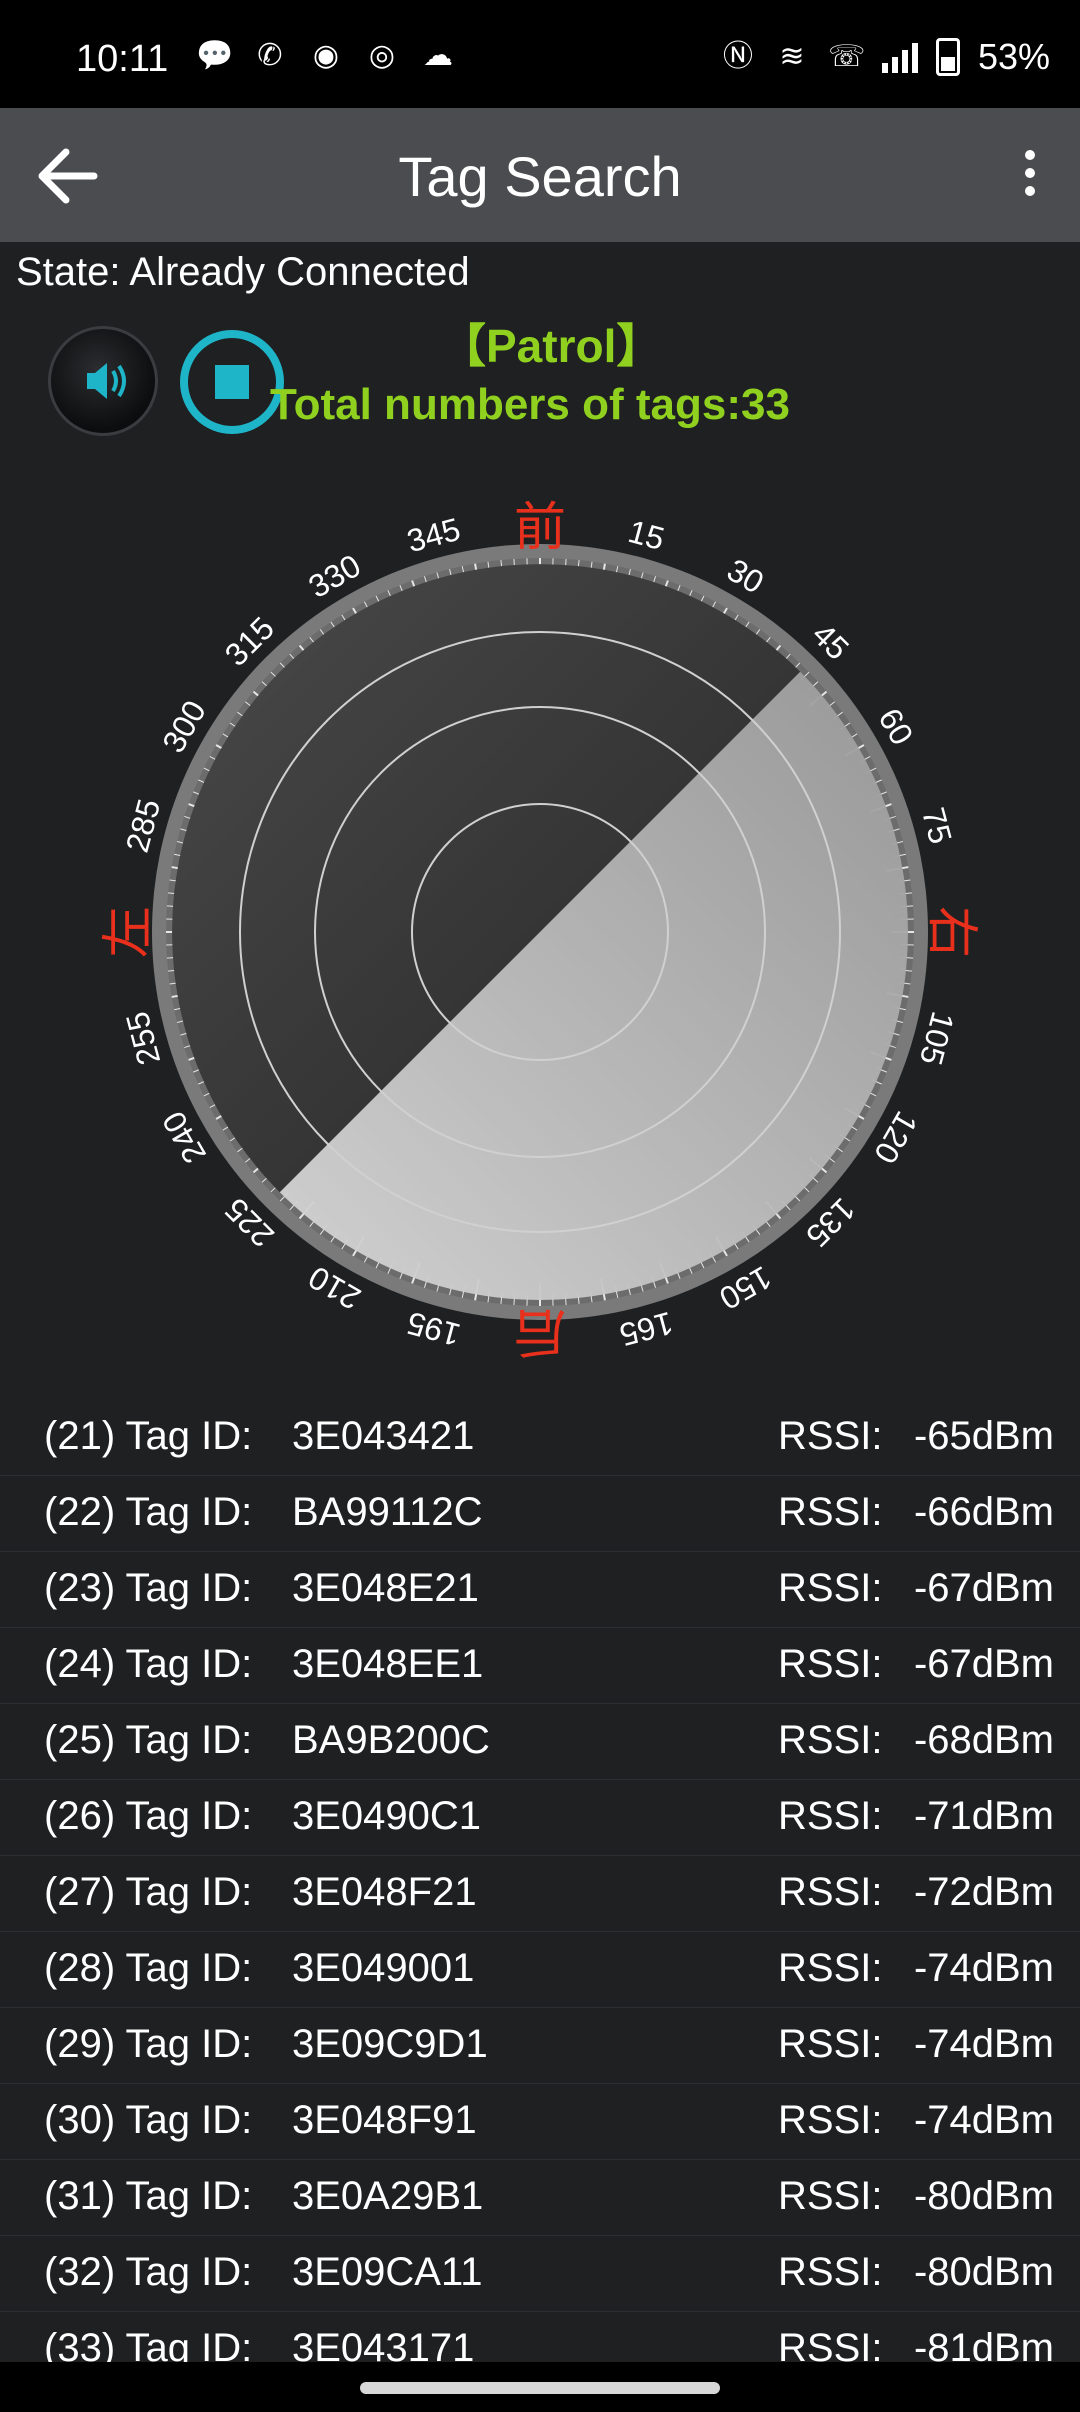 This screenshot has height=2412, width=1080. I want to click on direction-back: 后, so click(540, 1331).